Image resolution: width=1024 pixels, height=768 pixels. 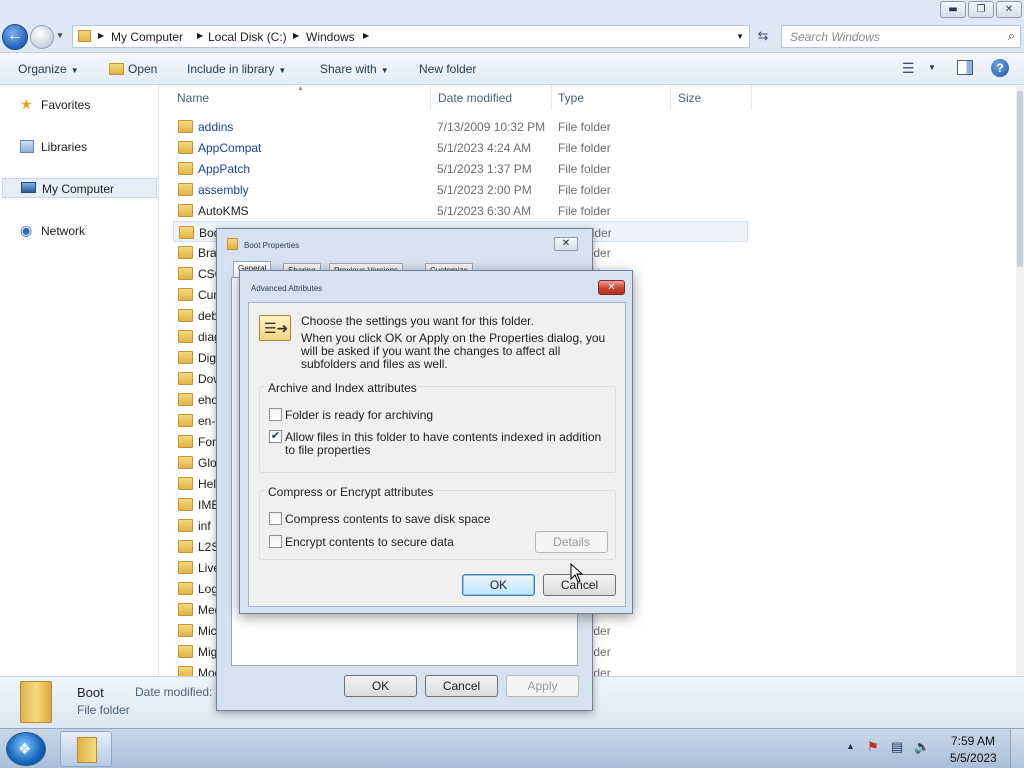 I want to click on details-type: File folder, so click(x=103, y=710).